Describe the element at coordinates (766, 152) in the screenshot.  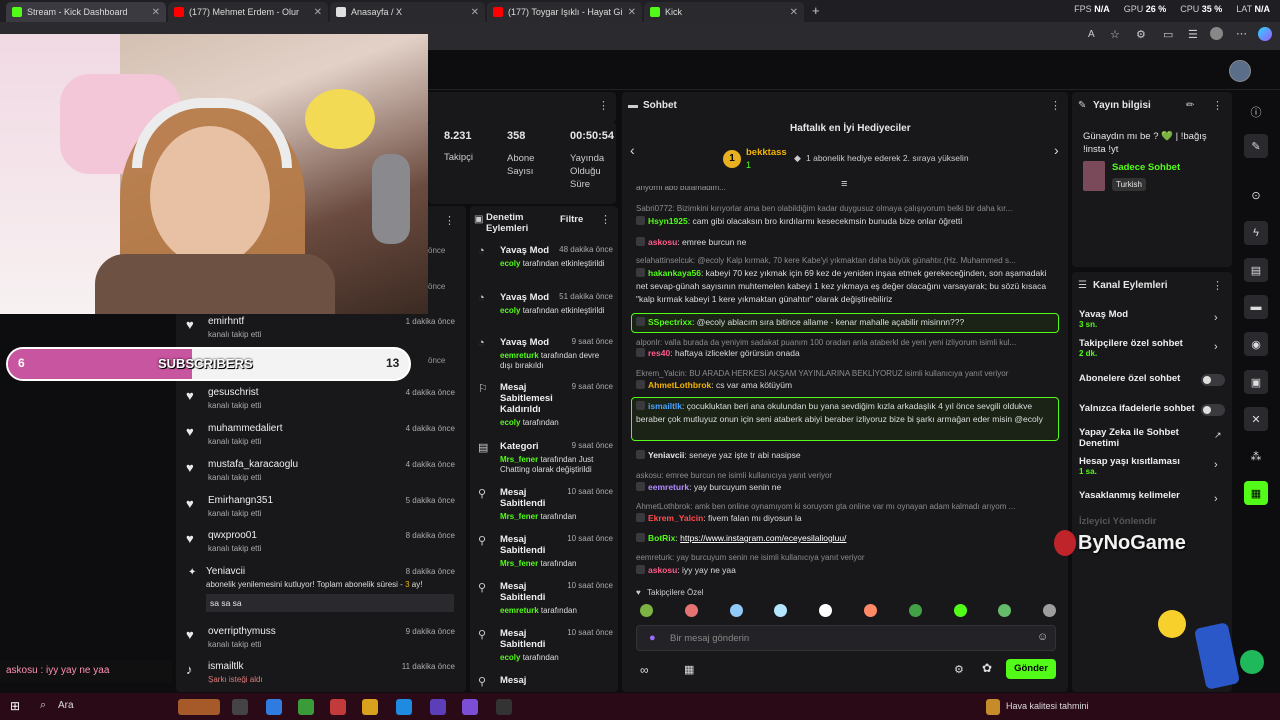
I see `gifter-name: bekktass` at that location.